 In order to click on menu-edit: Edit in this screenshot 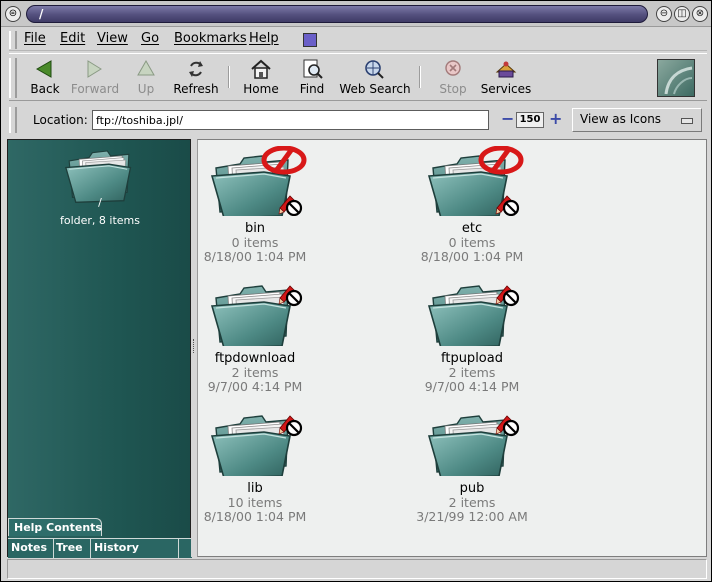, I will do `click(72, 38)`.